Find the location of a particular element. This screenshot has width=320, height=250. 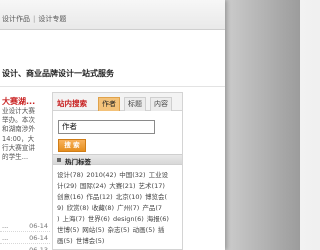

tag-link: 2010(42) is located at coordinates (101, 175).